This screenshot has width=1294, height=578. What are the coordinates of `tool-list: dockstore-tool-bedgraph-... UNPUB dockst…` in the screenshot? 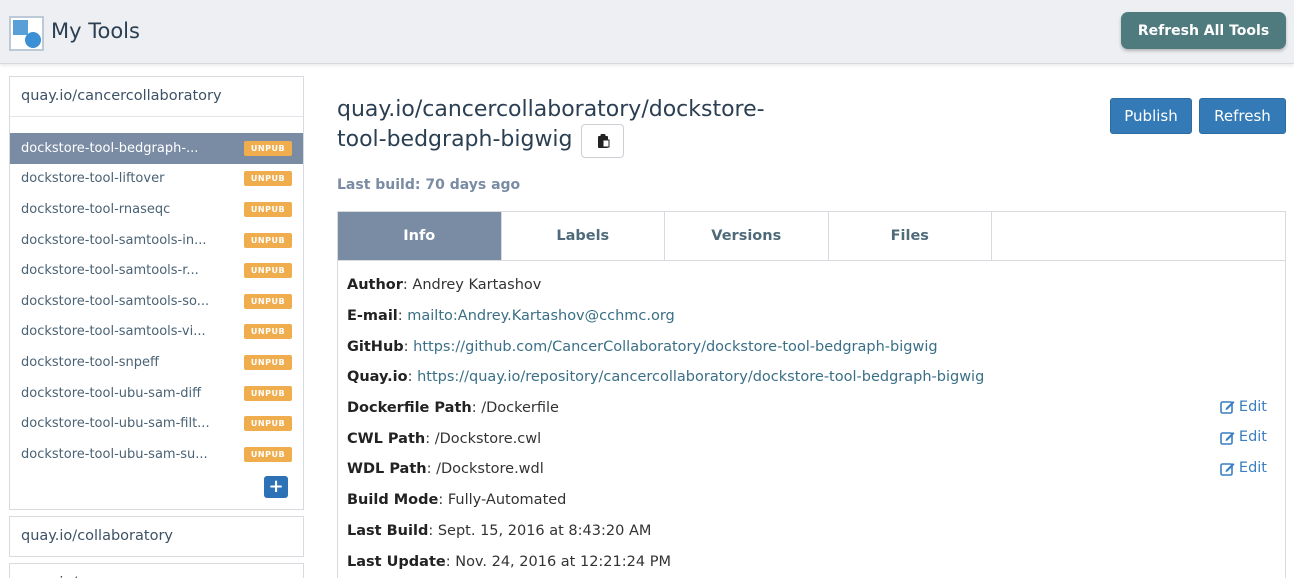 It's located at (156, 301).